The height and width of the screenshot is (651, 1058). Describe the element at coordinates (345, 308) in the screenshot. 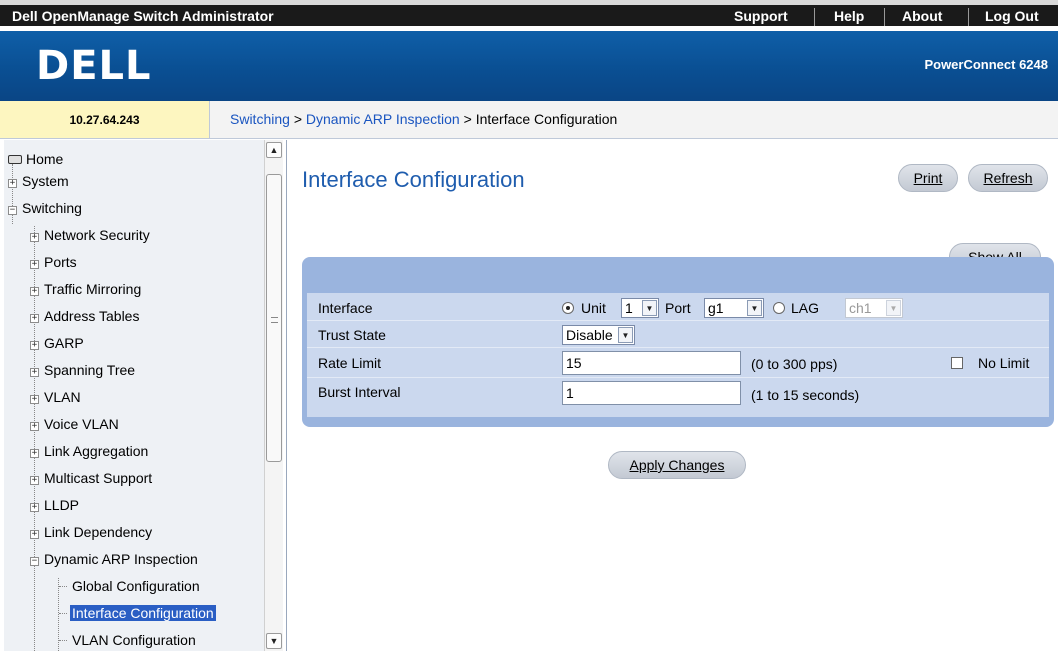

I see `interface-label: Interface` at that location.